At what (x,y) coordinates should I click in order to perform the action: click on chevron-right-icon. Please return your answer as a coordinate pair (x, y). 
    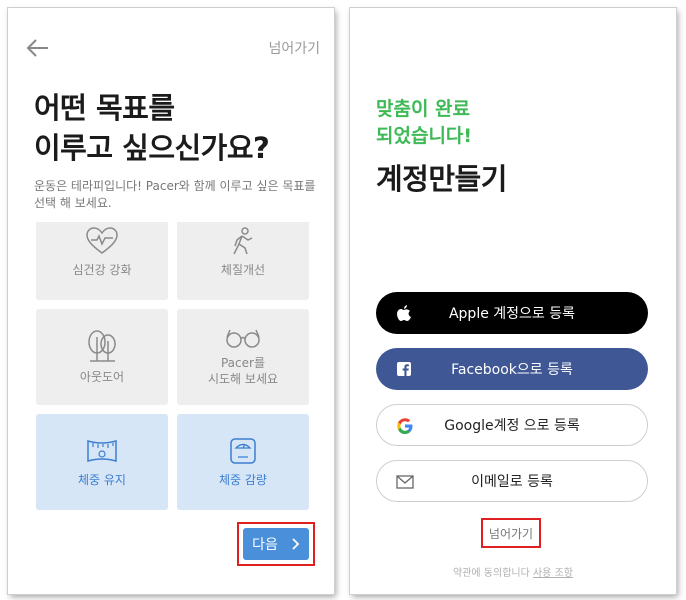
    Looking at the image, I should click on (296, 544).